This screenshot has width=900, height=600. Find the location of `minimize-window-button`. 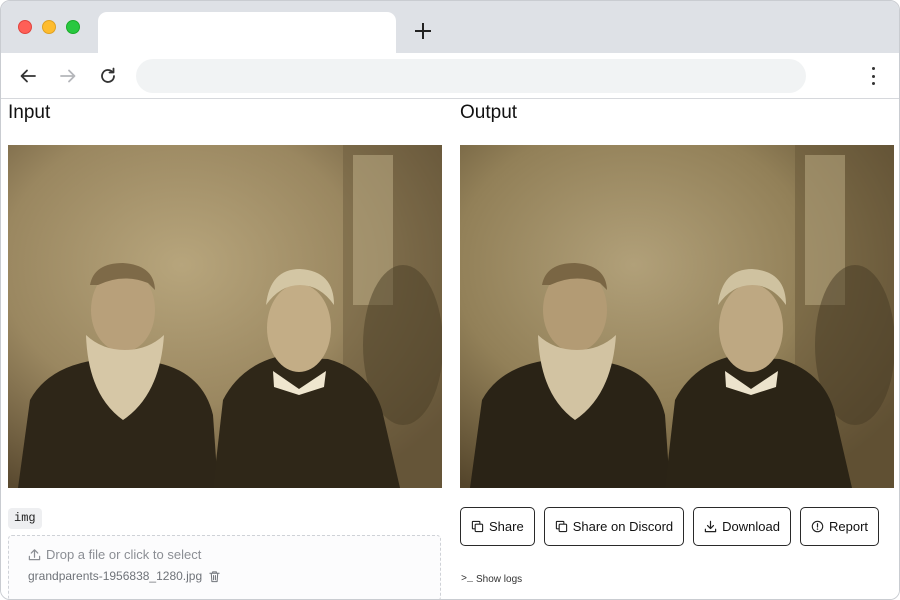

minimize-window-button is located at coordinates (49, 27).